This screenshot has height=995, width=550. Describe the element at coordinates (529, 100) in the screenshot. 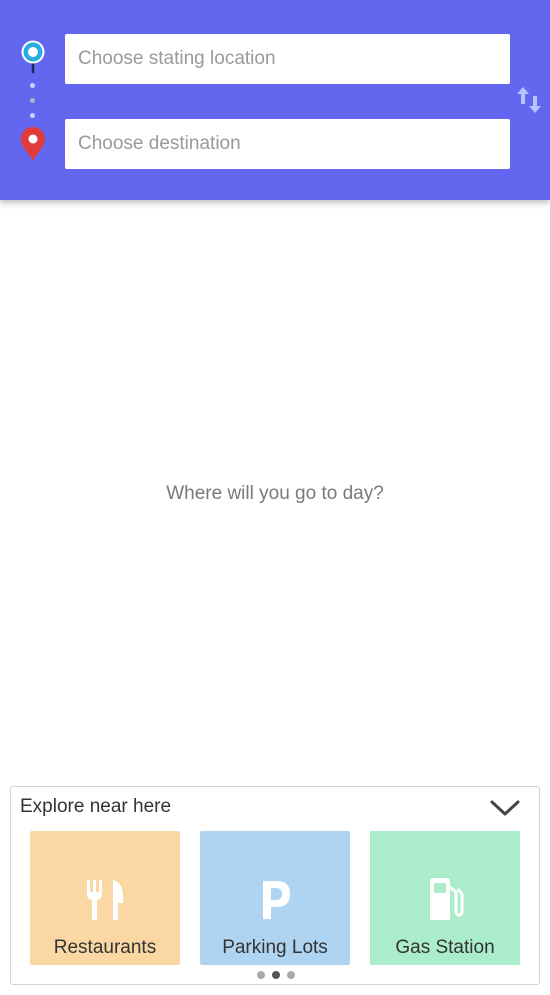

I see `swap-locations-icon` at that location.